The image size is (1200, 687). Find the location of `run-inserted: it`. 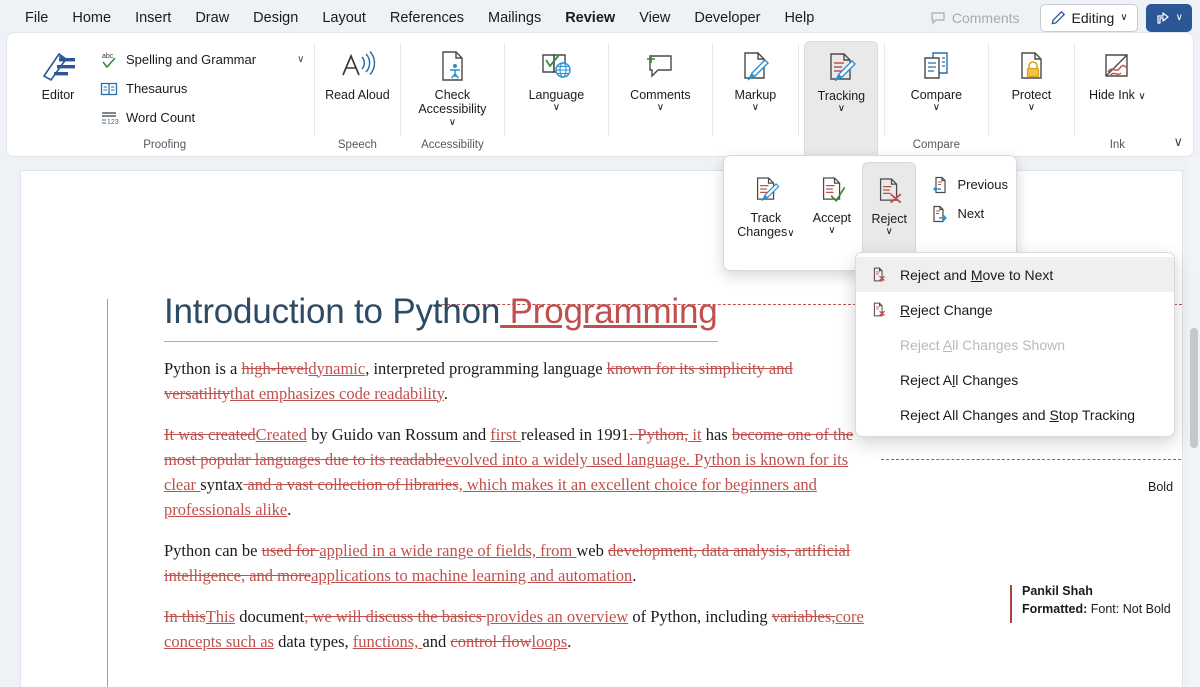

run-inserted: it is located at coordinates (695, 434).